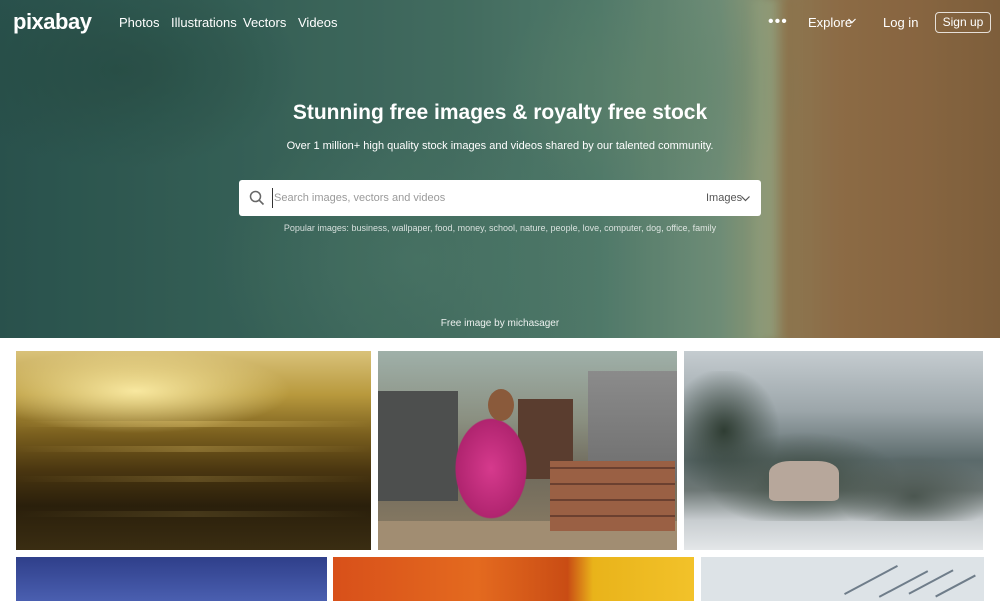  Describe the element at coordinates (564, 228) in the screenshot. I see `popular-term-link: people` at that location.